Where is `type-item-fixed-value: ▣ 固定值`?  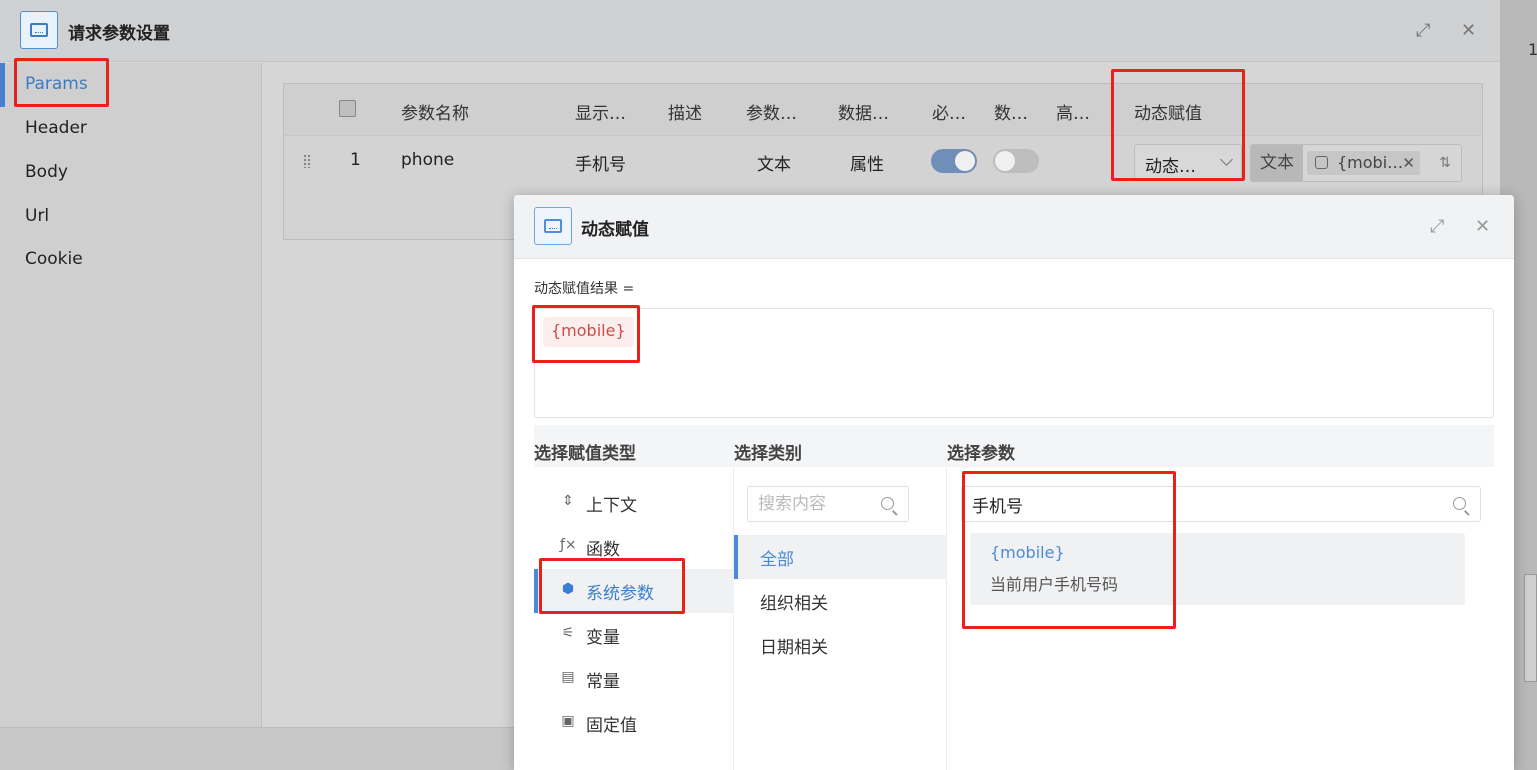 type-item-fixed-value: ▣ 固定值 is located at coordinates (634, 723).